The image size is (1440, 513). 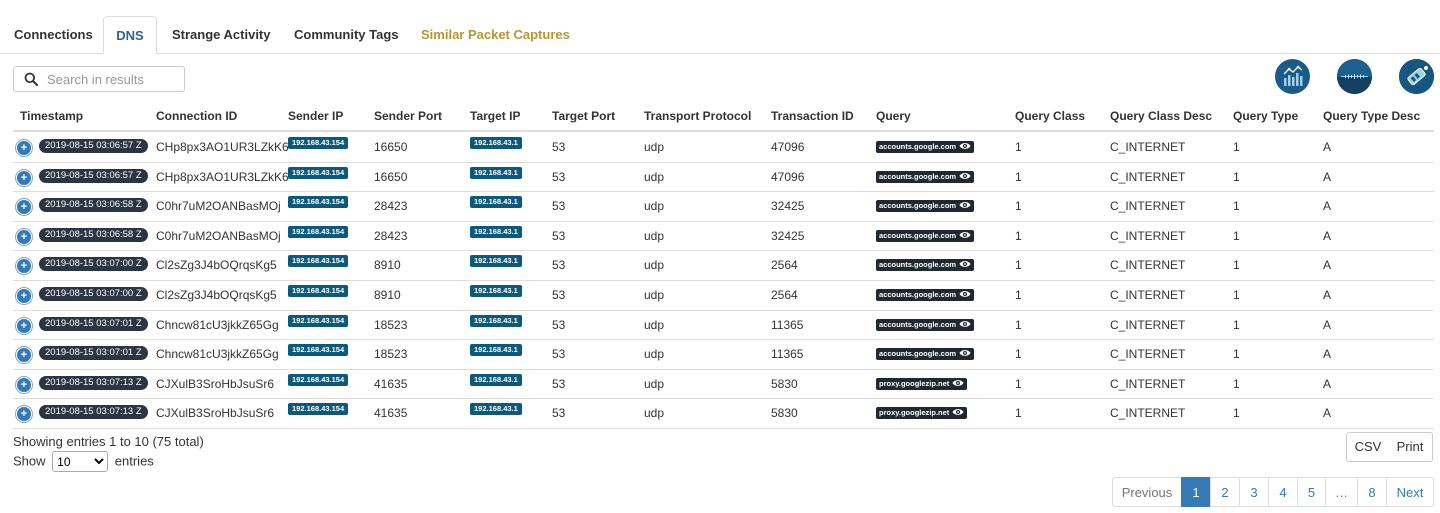 What do you see at coordinates (1368, 447) in the screenshot?
I see `csv-button: CSV` at bounding box center [1368, 447].